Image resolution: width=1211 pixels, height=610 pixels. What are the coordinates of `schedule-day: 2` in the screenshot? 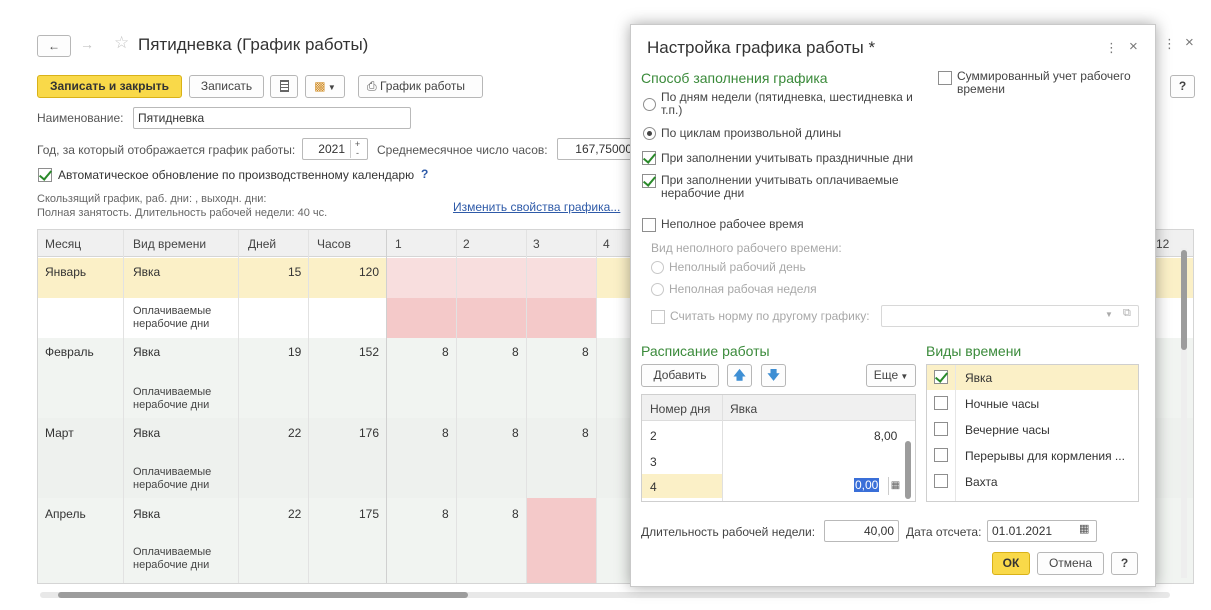 It's located at (653, 436).